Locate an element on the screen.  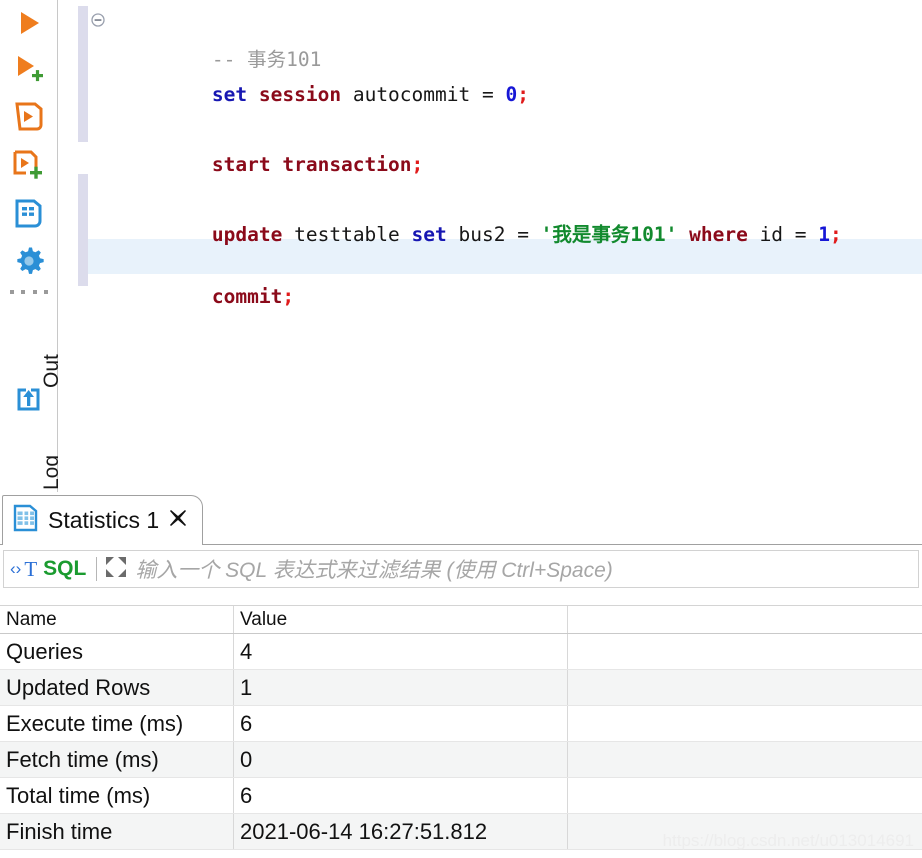
column-header-value: Value is located at coordinates (401, 619).